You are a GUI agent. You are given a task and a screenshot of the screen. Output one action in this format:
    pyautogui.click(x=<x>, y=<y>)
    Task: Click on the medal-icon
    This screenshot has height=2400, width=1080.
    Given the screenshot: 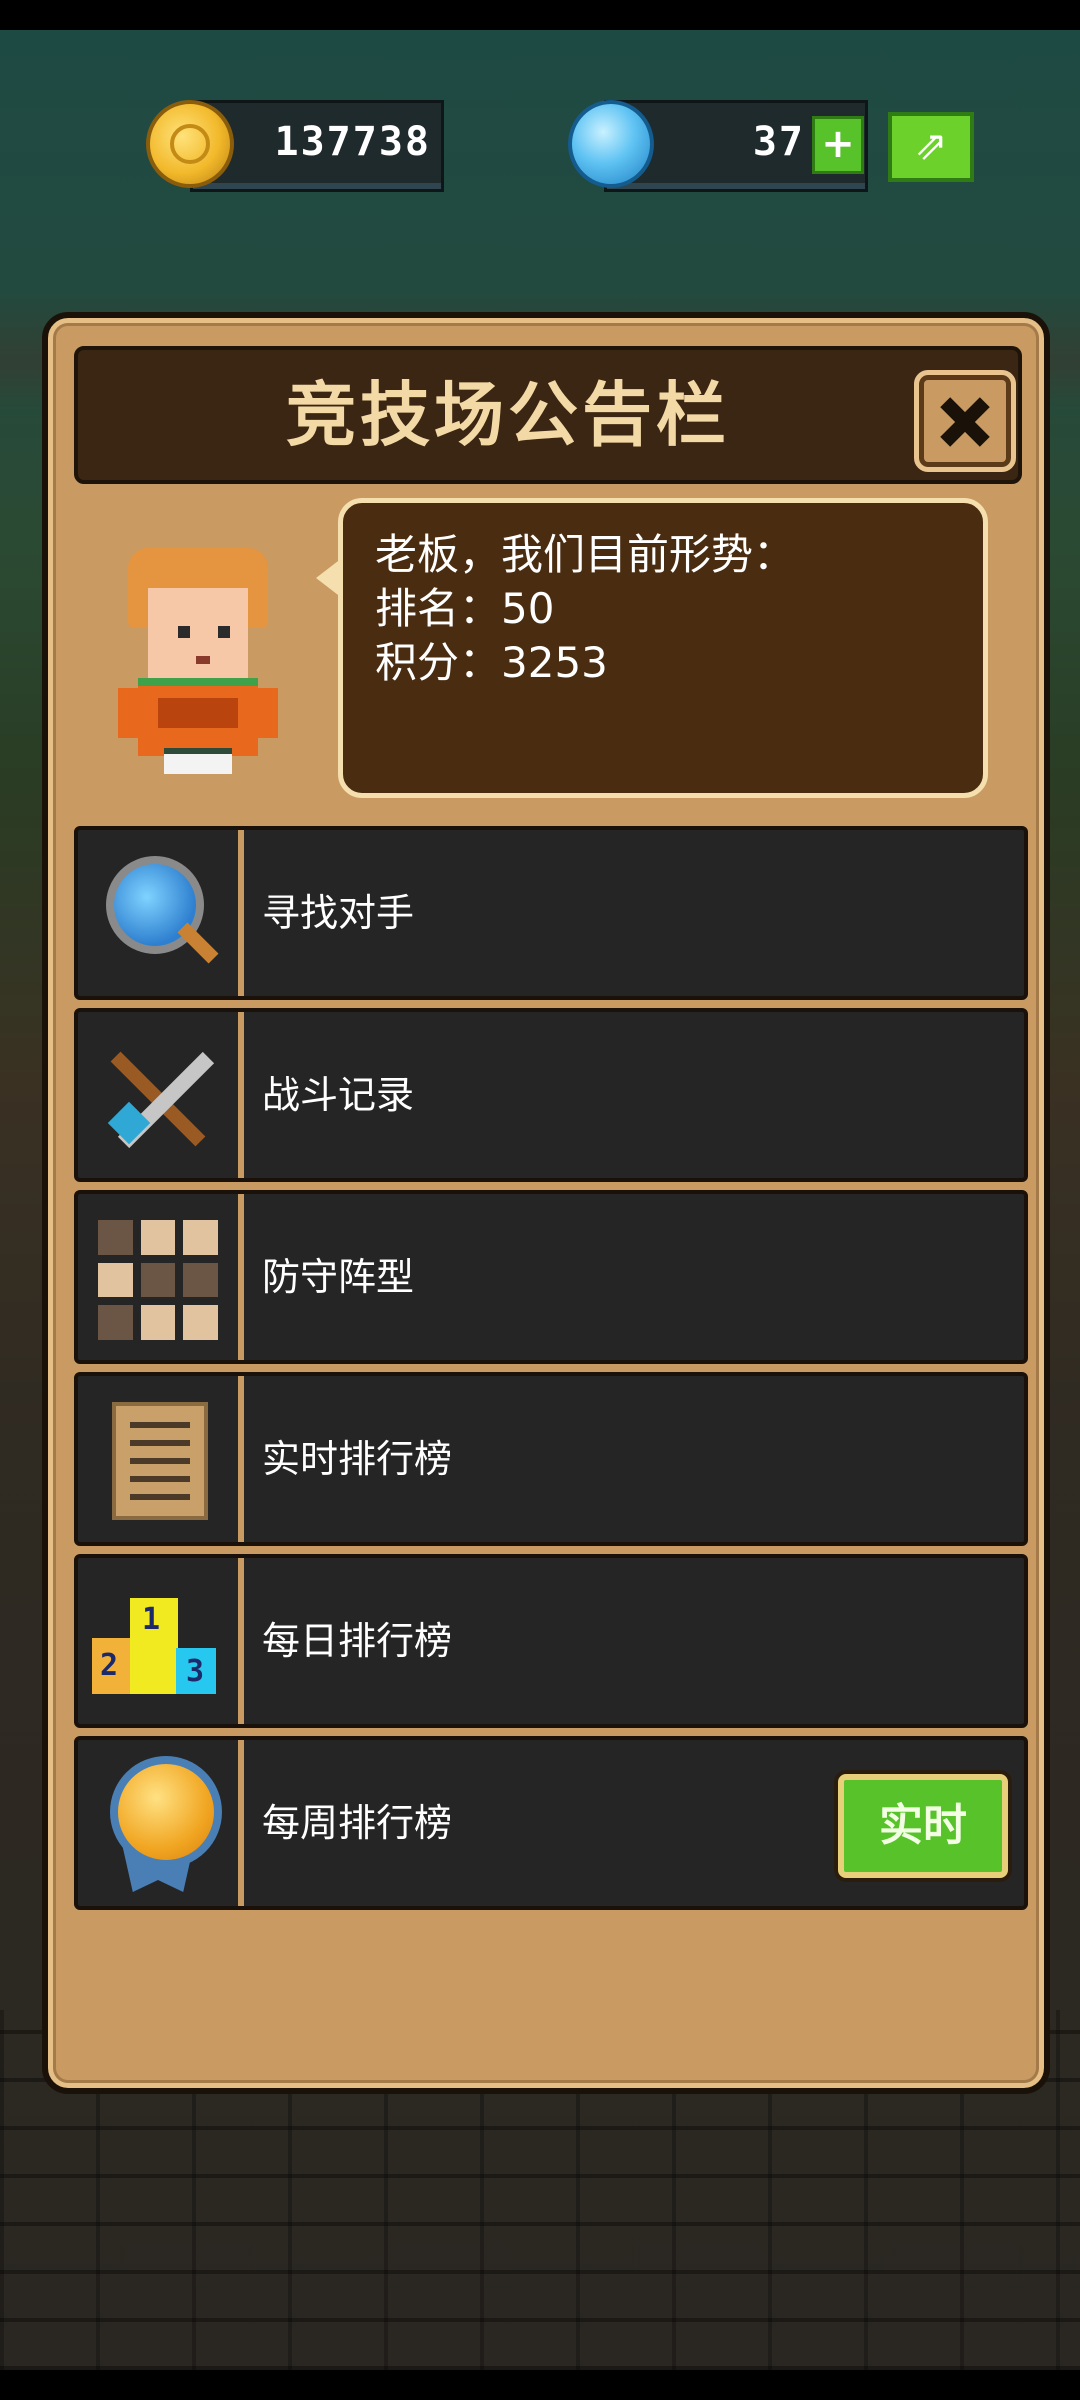 What is the action you would take?
    pyautogui.click(x=161, y=1823)
    